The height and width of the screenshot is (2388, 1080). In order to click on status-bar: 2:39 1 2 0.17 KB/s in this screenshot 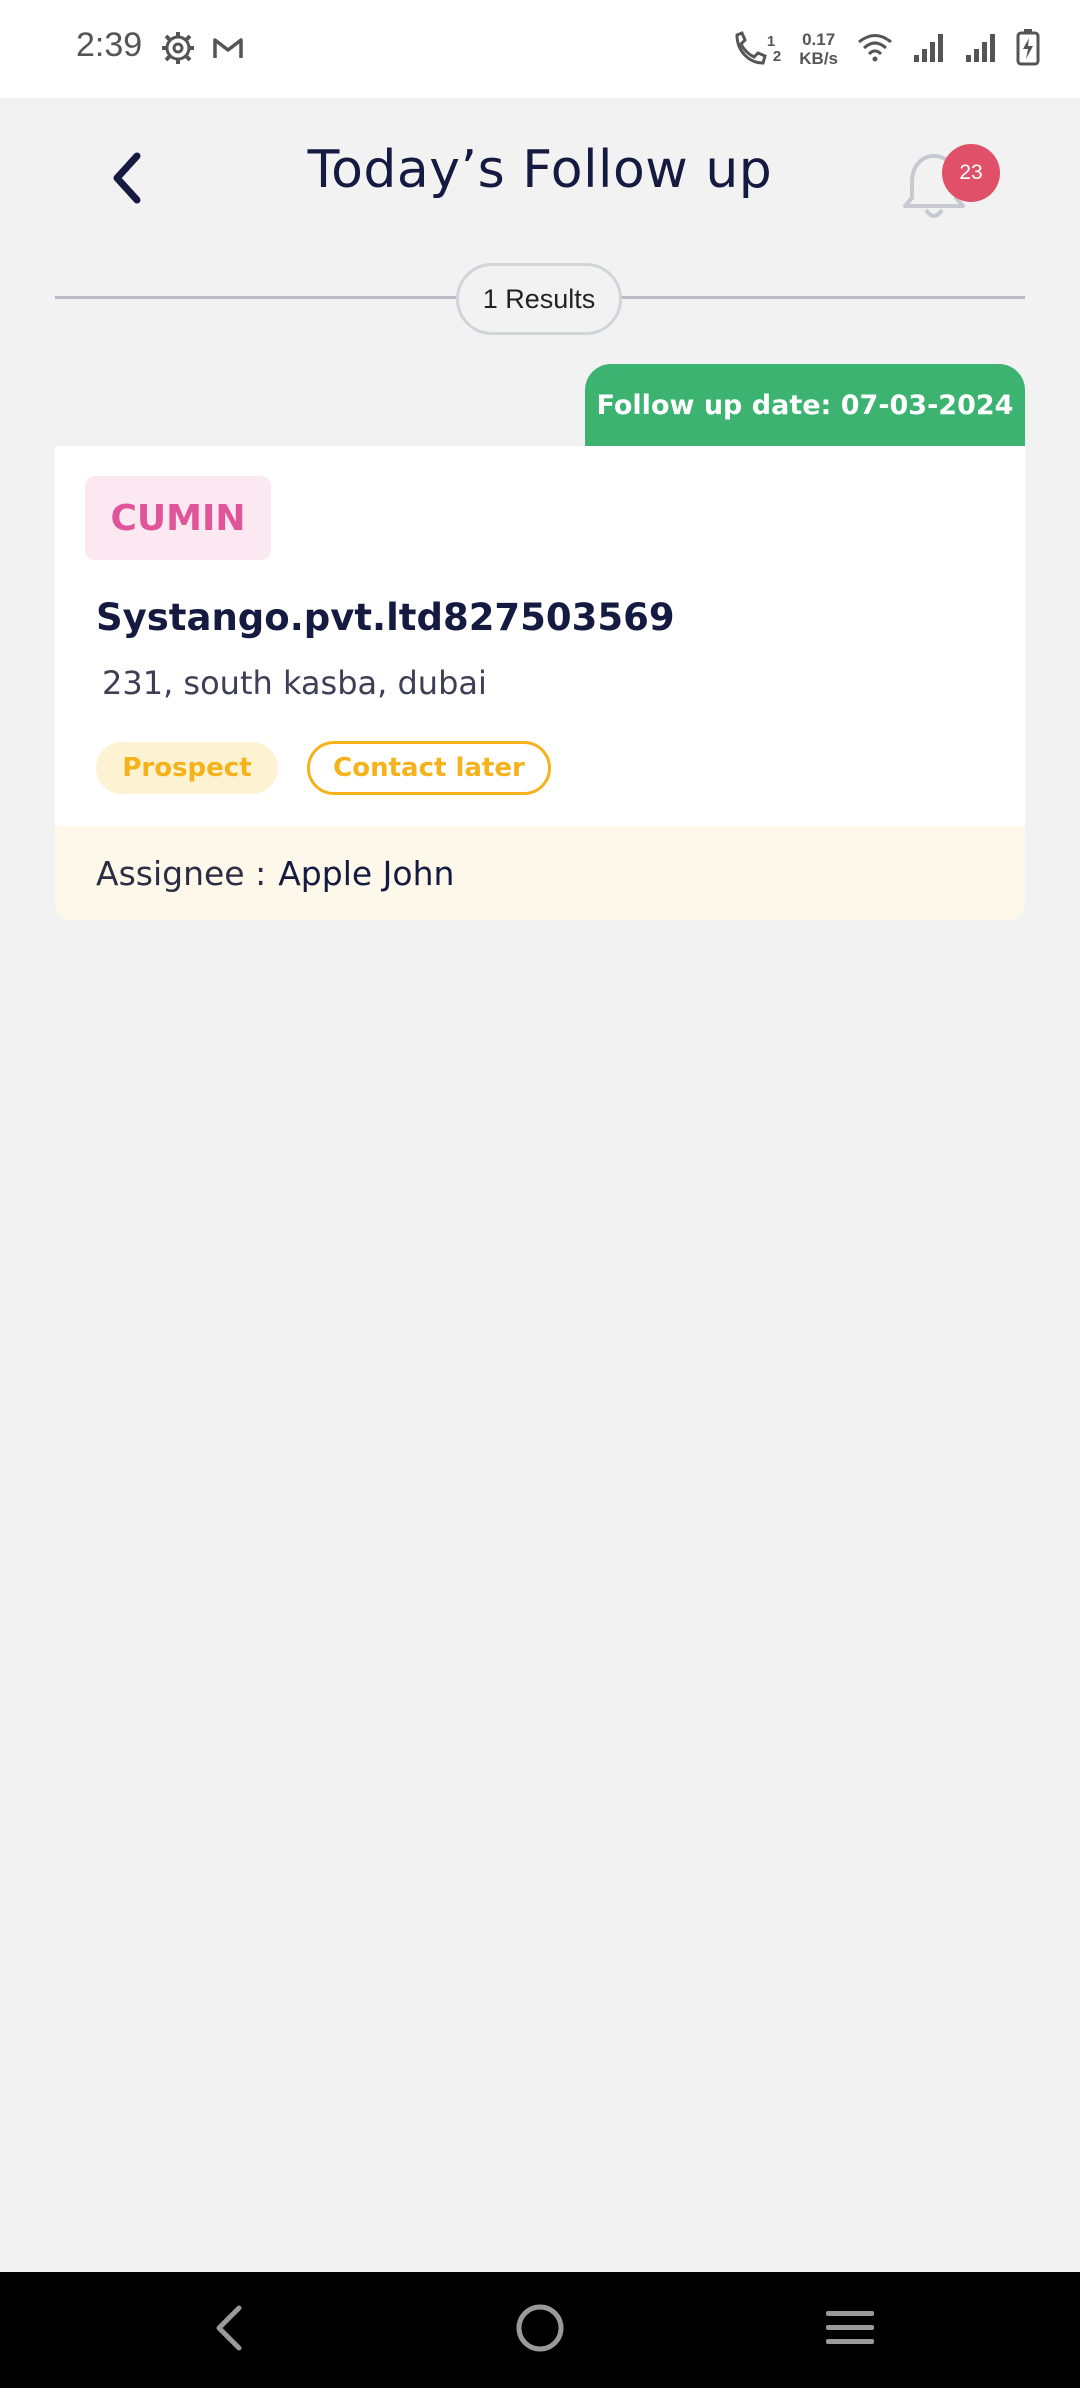, I will do `click(540, 49)`.